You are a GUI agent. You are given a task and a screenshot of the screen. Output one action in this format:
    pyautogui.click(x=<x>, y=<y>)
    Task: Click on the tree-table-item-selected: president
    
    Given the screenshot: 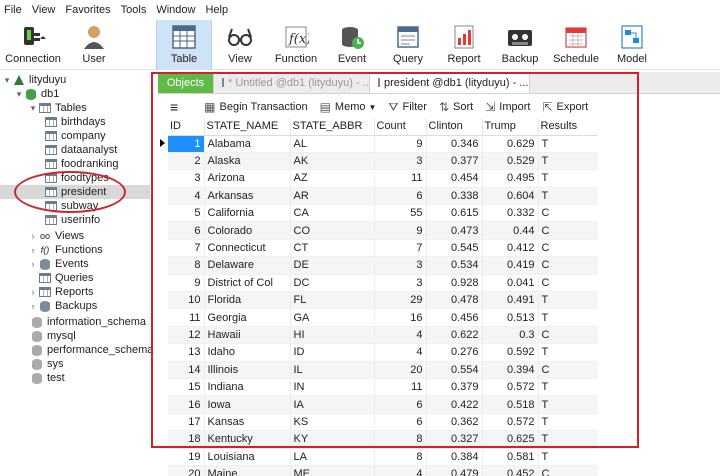 What is the action you would take?
    pyautogui.click(x=75, y=192)
    